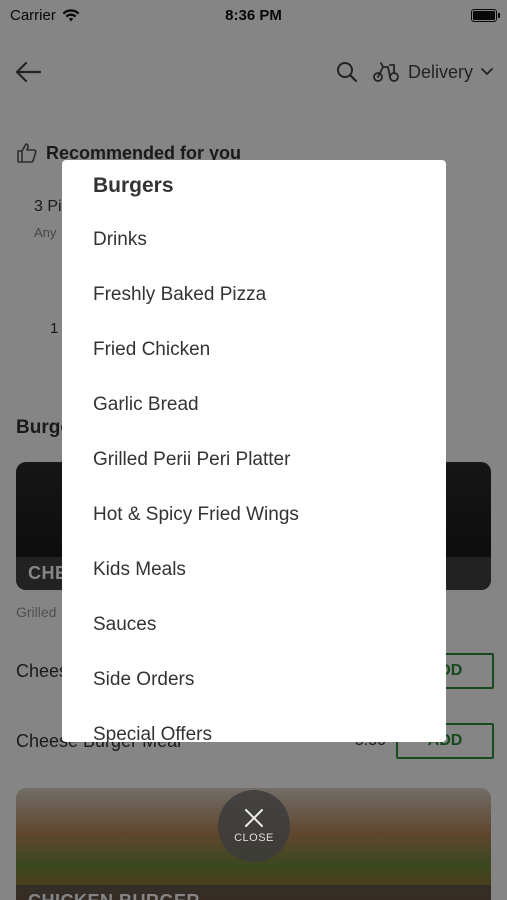  Describe the element at coordinates (254, 294) in the screenshot. I see `category-item: Freshly Baked Pizza` at that location.